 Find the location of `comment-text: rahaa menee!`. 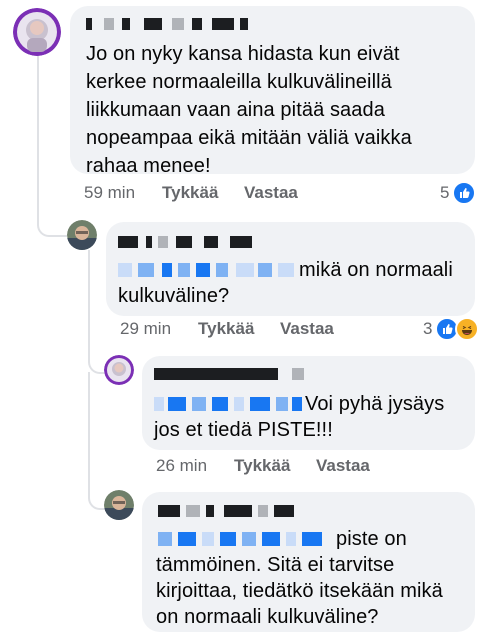

comment-text: rahaa menee! is located at coordinates (148, 166).